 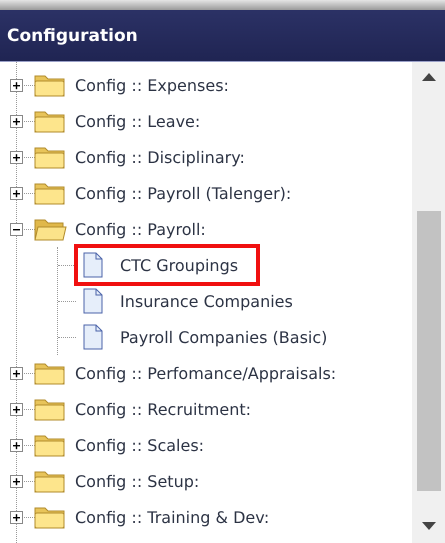 What do you see at coordinates (172, 517) in the screenshot?
I see `tree-folder-label: Config :: Training & Dev:` at bounding box center [172, 517].